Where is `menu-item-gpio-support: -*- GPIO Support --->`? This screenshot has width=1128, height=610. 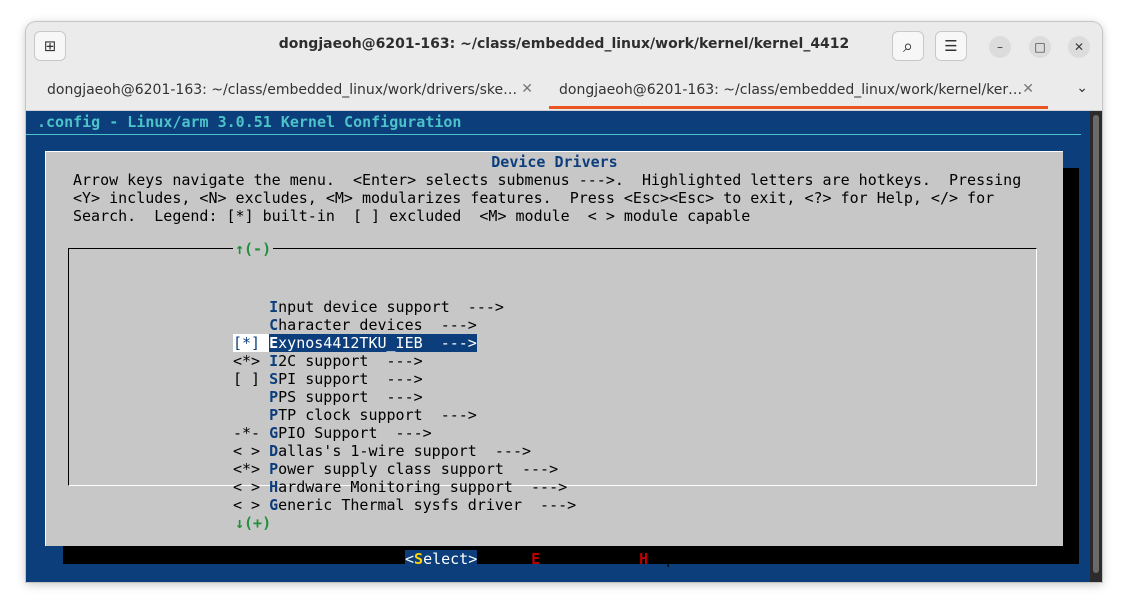
menu-item-gpio-support: -*- GPIO Support ---> is located at coordinates (404, 433).